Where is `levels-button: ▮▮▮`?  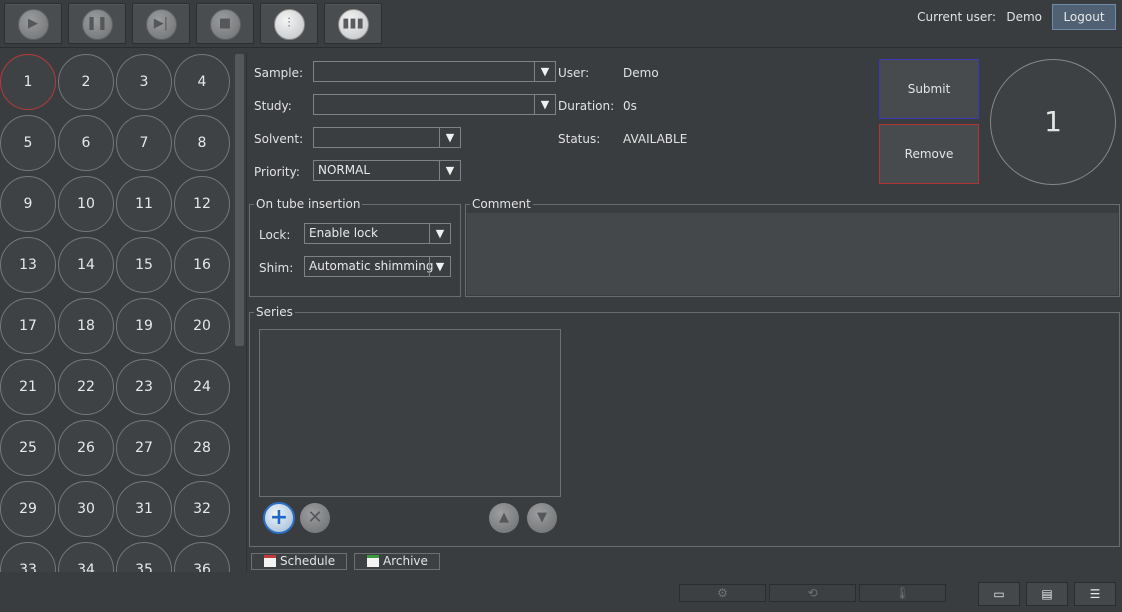
levels-button: ▮▮▮ is located at coordinates (353, 23).